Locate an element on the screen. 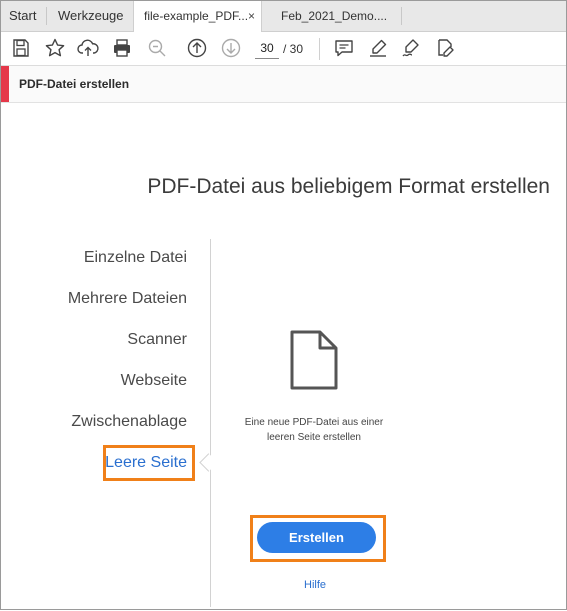 This screenshot has height=611, width=567. bookmark-star-icon is located at coordinates (55, 48).